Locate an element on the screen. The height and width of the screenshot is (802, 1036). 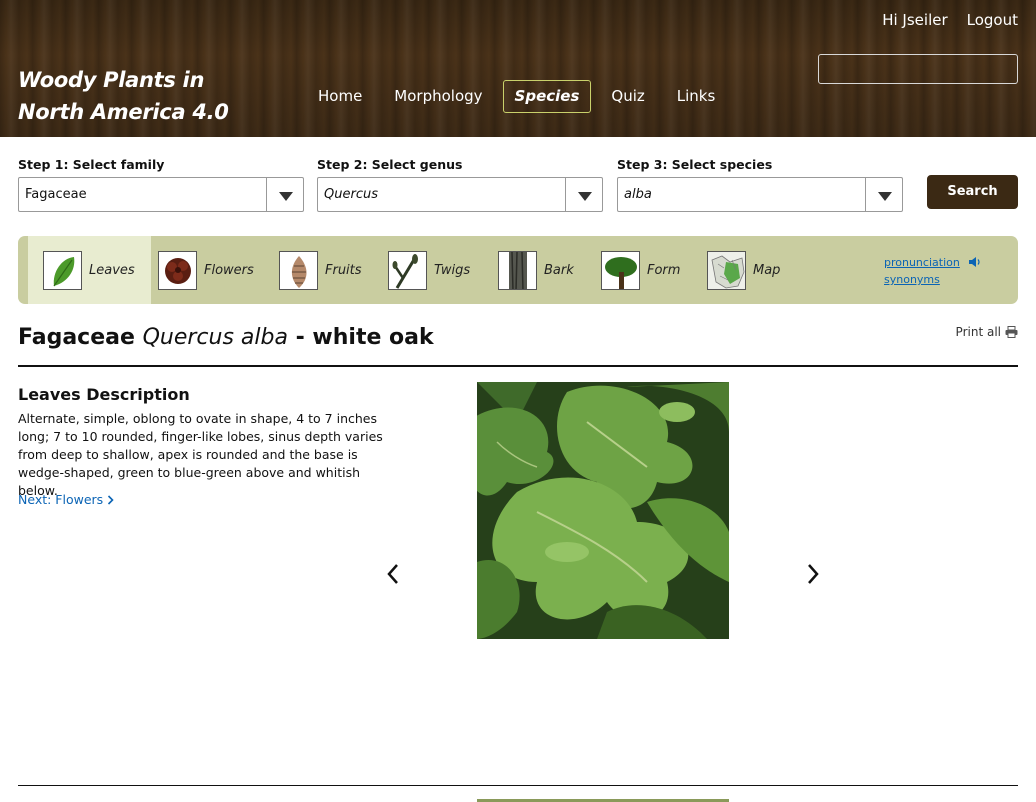
step-family: Step 1: Select family Fagaceae is located at coordinates (161, 184).